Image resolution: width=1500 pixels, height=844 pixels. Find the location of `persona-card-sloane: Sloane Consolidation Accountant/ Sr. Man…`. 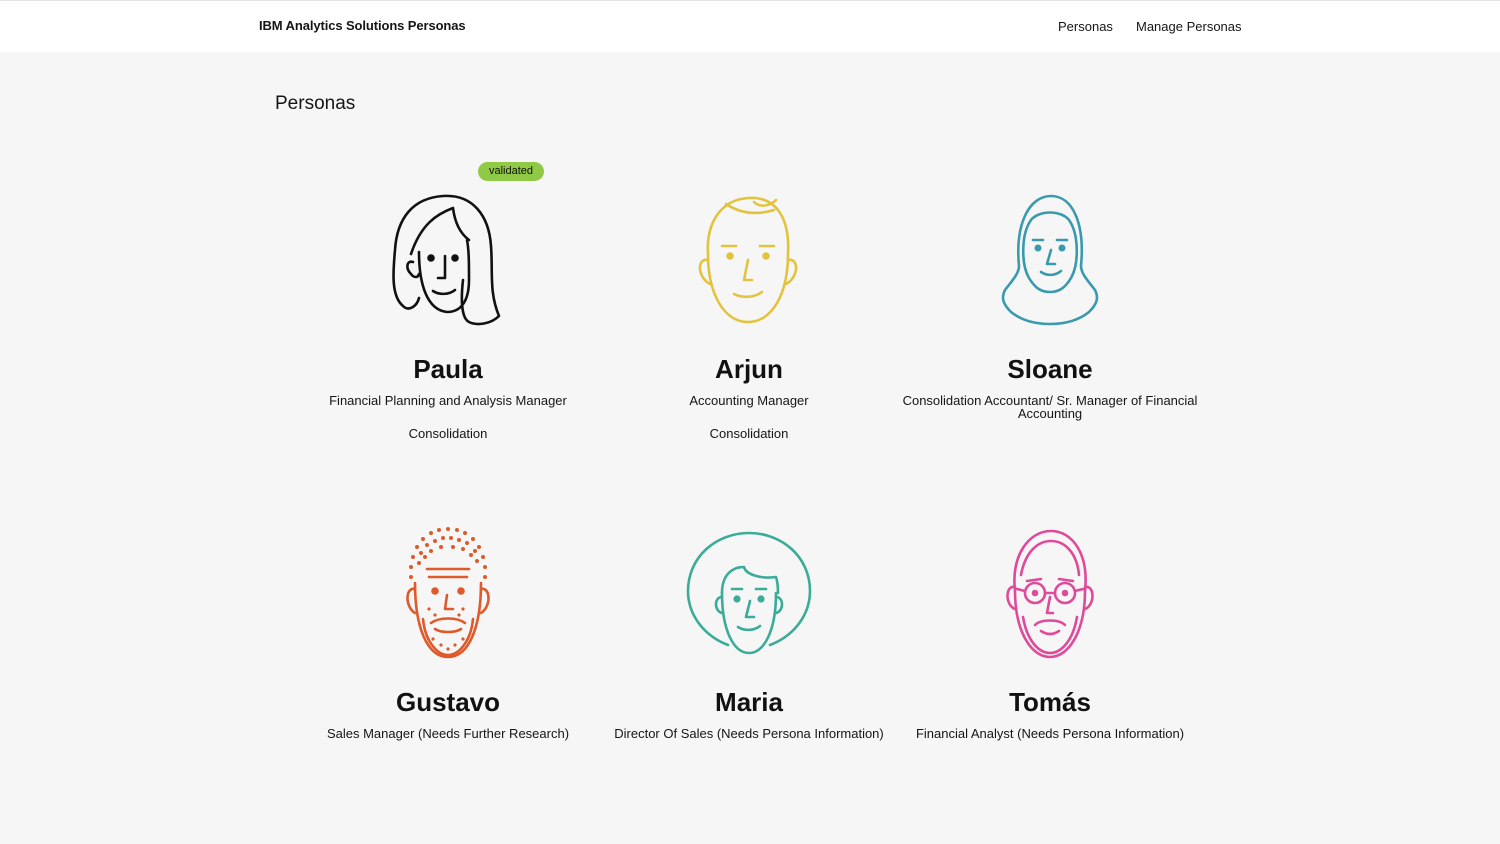

persona-card-sloane: Sloane Consolidation Accountant/ Sr. Man… is located at coordinates (1050, 307).